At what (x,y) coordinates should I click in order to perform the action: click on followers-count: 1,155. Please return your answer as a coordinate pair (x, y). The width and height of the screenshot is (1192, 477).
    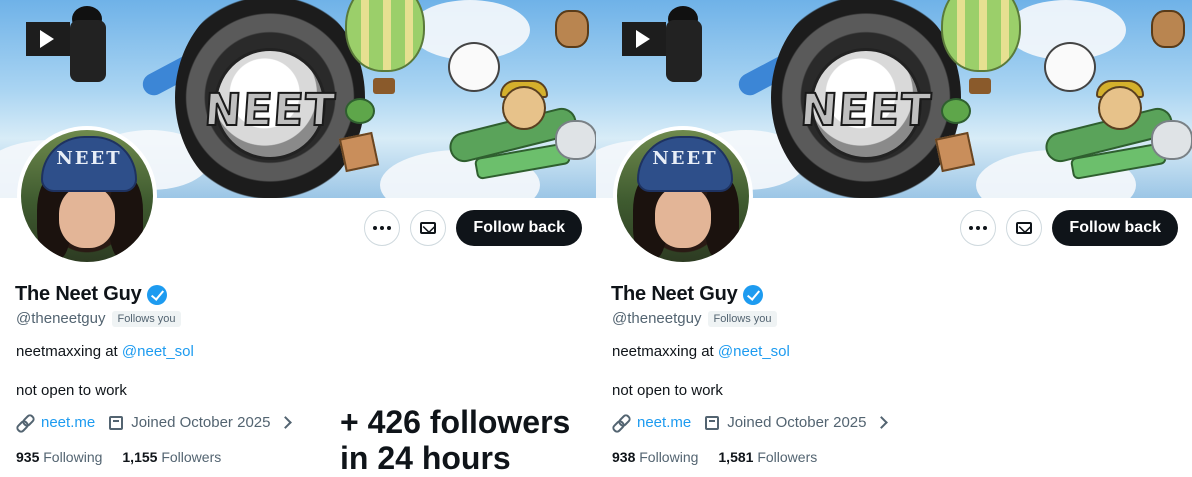
    Looking at the image, I should click on (140, 457).